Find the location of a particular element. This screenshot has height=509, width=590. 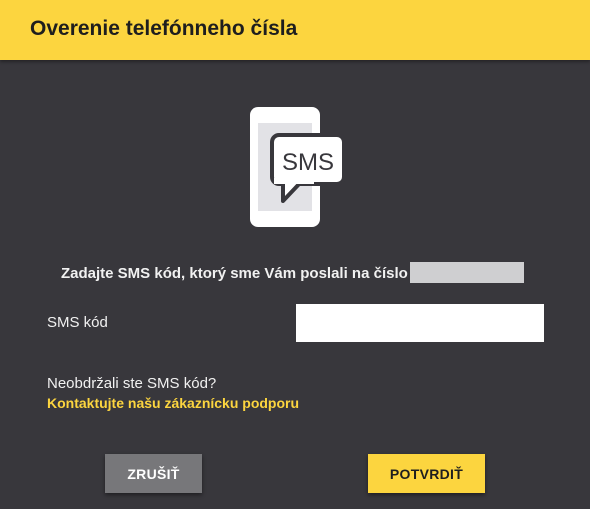

masked-phone-number is located at coordinates (466, 272).